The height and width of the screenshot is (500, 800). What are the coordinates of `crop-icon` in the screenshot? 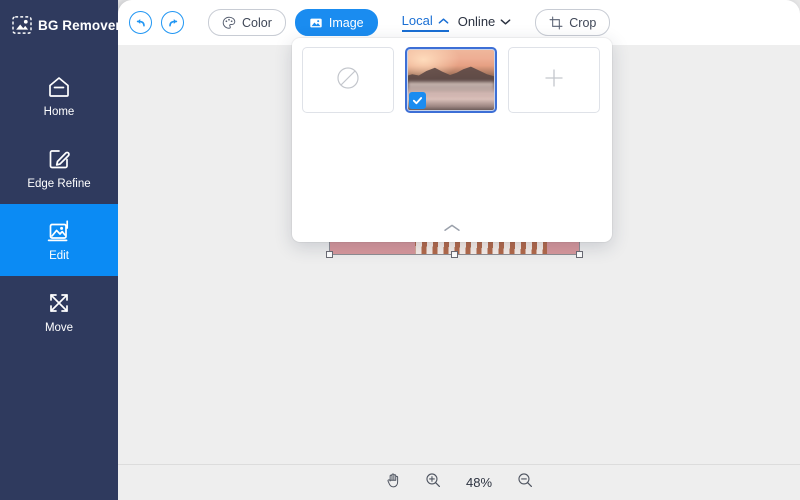 It's located at (556, 23).